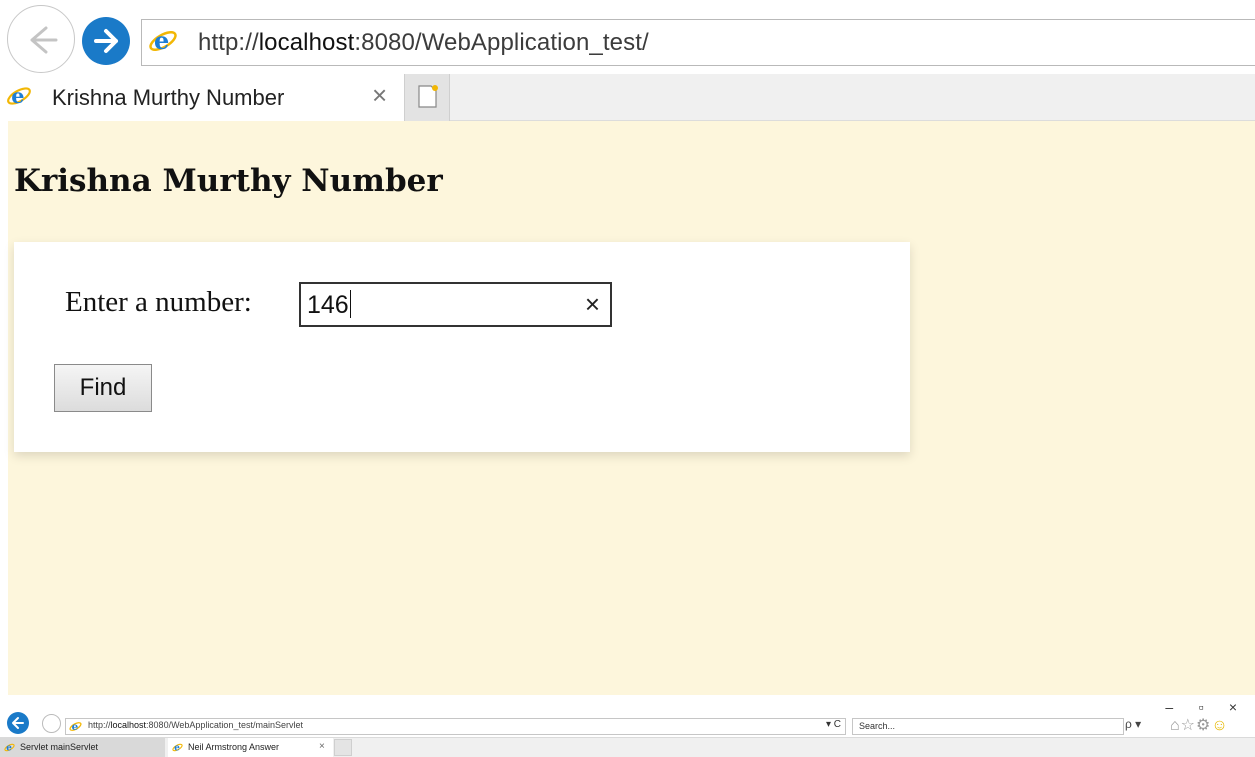 This screenshot has width=1255, height=757. Describe the element at coordinates (1175, 725) in the screenshot. I see `home-icon: ⌂` at that location.